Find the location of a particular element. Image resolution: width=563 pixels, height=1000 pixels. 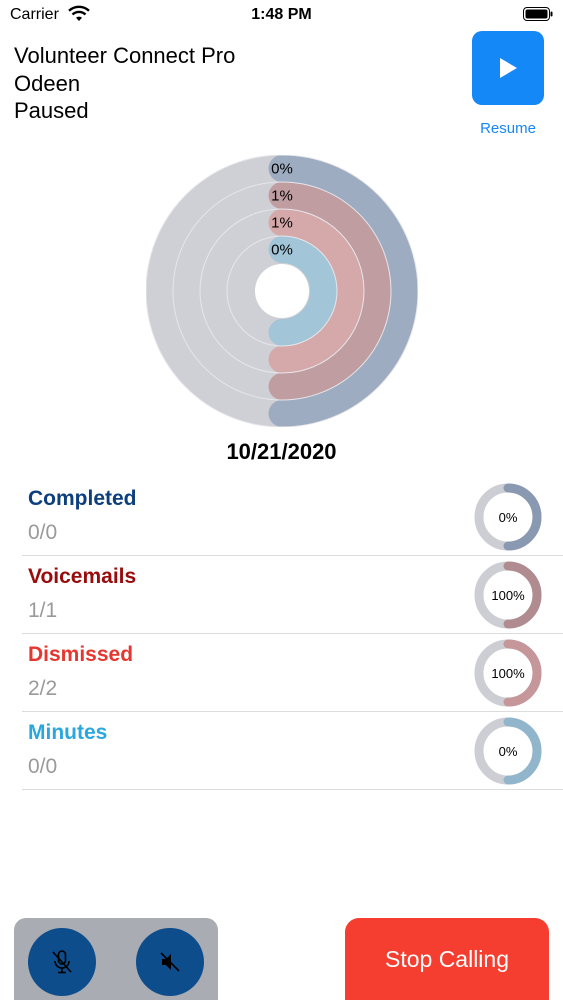

mute-speaker-button is located at coordinates (170, 962).